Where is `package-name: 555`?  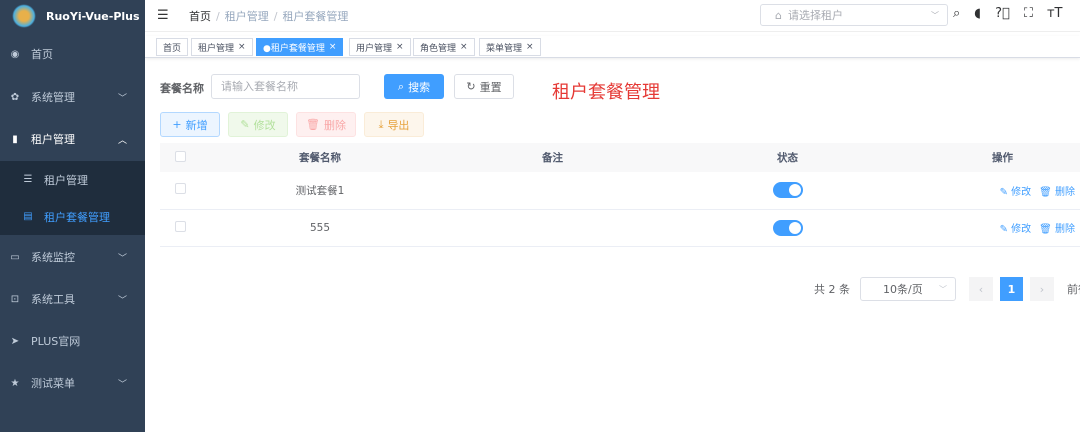
package-name: 555 is located at coordinates (320, 228).